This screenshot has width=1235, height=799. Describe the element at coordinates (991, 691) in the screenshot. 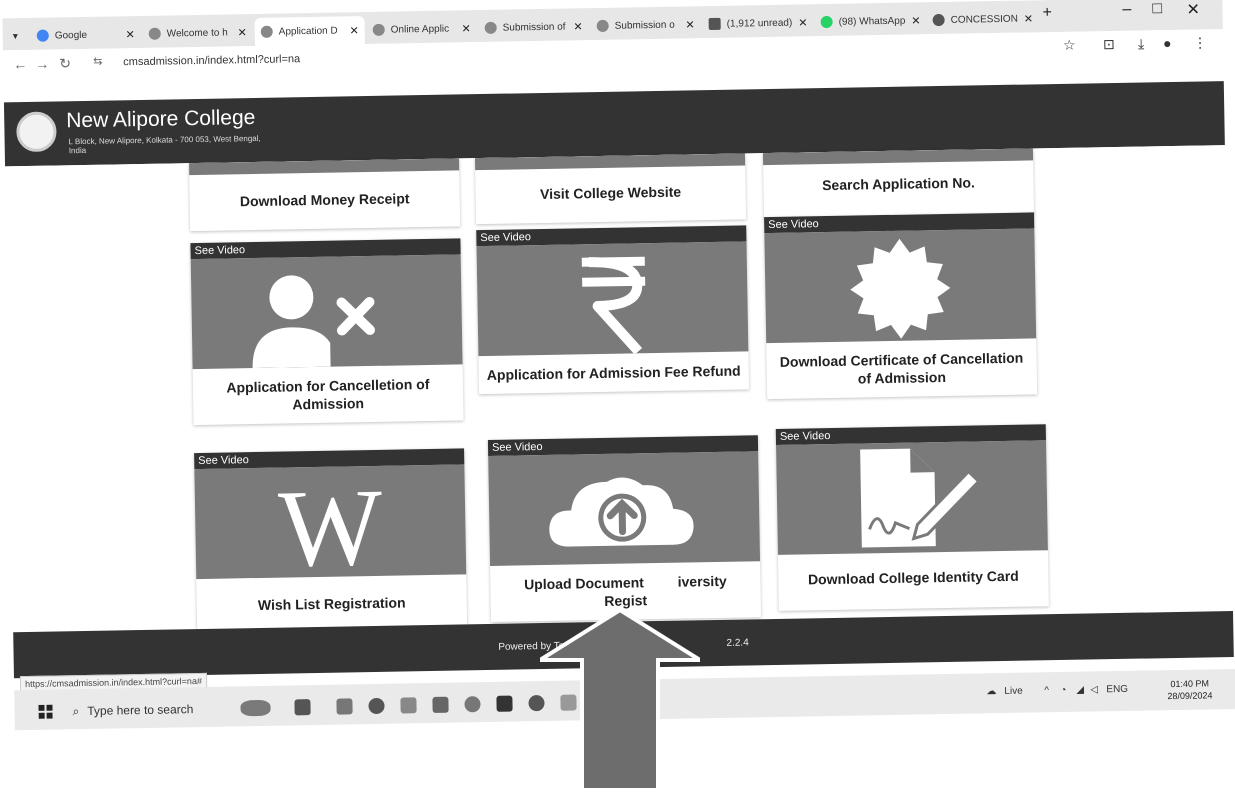

I see `weather-widget-icon: ☁` at that location.